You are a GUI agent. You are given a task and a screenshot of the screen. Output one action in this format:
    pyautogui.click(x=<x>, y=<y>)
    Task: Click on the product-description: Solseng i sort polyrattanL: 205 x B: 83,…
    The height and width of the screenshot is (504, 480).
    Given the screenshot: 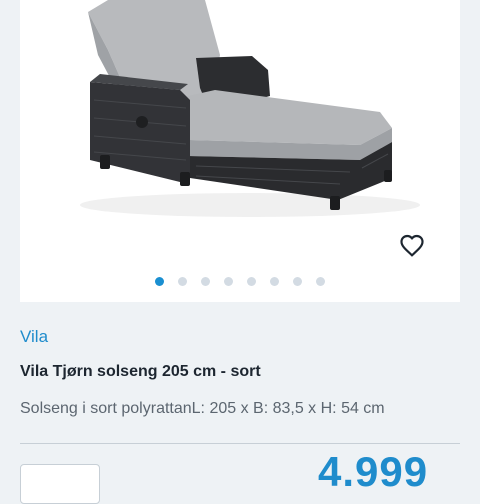 What is the action you would take?
    pyautogui.click(x=202, y=408)
    